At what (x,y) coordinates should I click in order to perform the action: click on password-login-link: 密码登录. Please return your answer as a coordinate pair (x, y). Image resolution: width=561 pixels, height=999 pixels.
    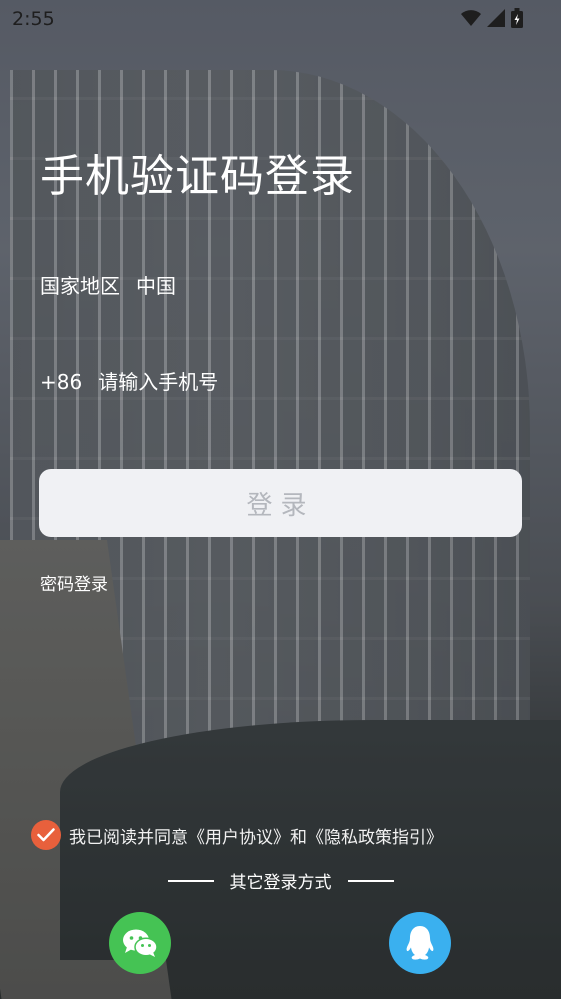
    Looking at the image, I should click on (74, 582).